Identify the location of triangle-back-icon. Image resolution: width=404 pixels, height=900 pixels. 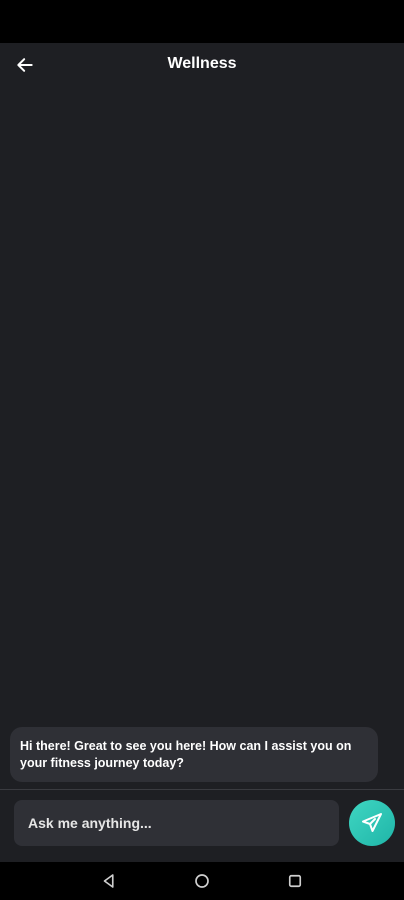
(108, 881).